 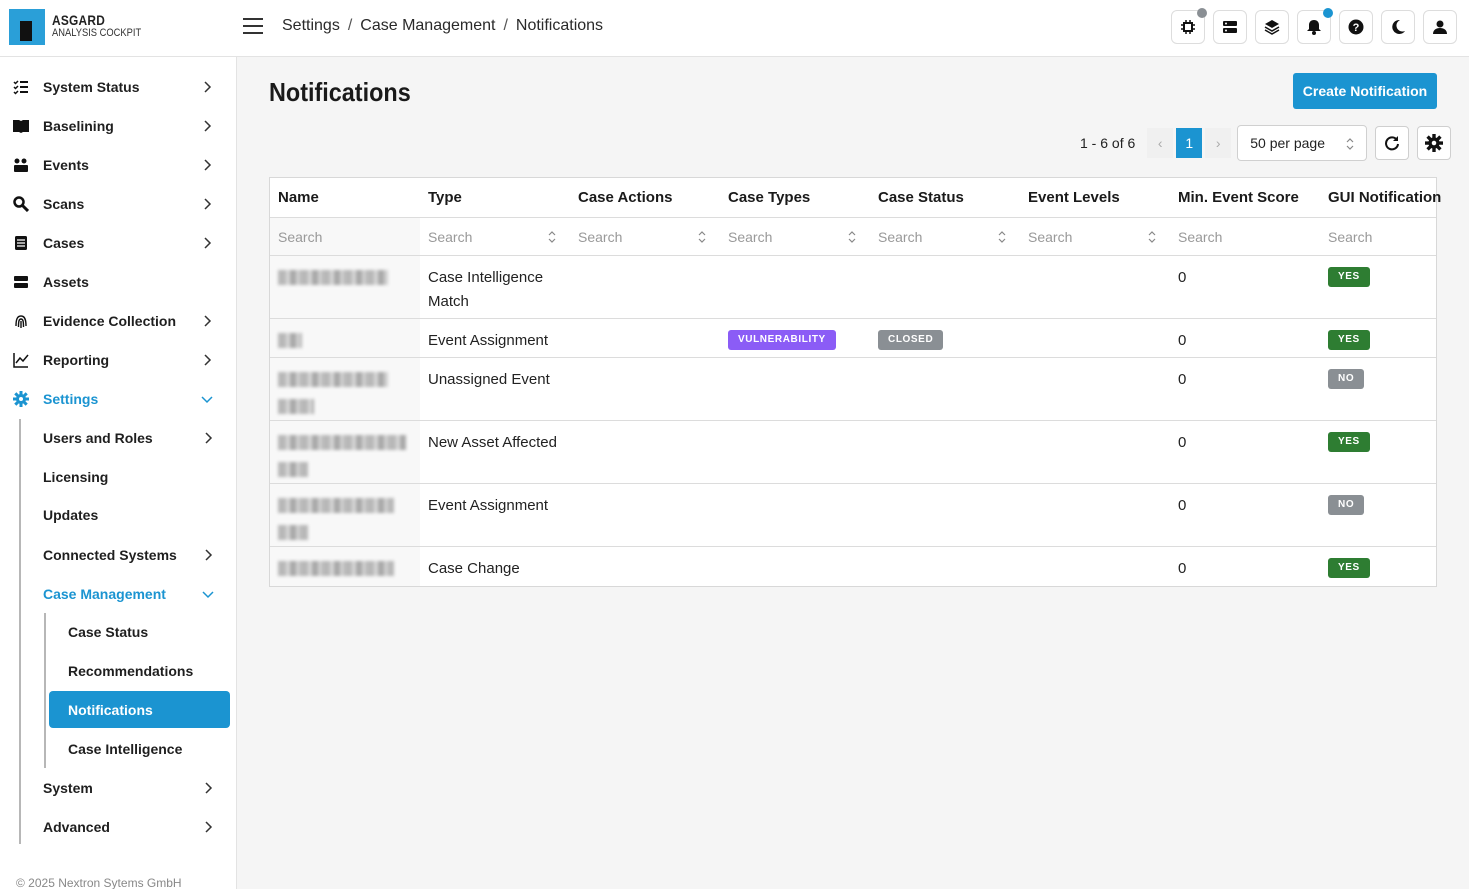 I want to click on sidebar-item-events: Events, so click(x=118, y=165).